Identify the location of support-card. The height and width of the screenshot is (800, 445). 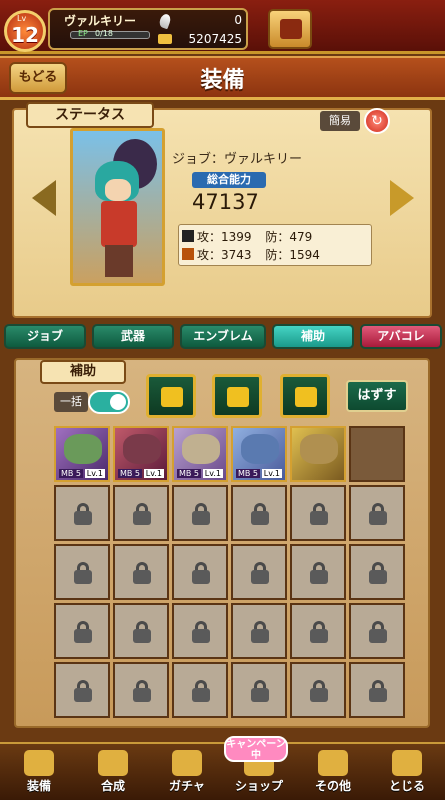
(318, 454).